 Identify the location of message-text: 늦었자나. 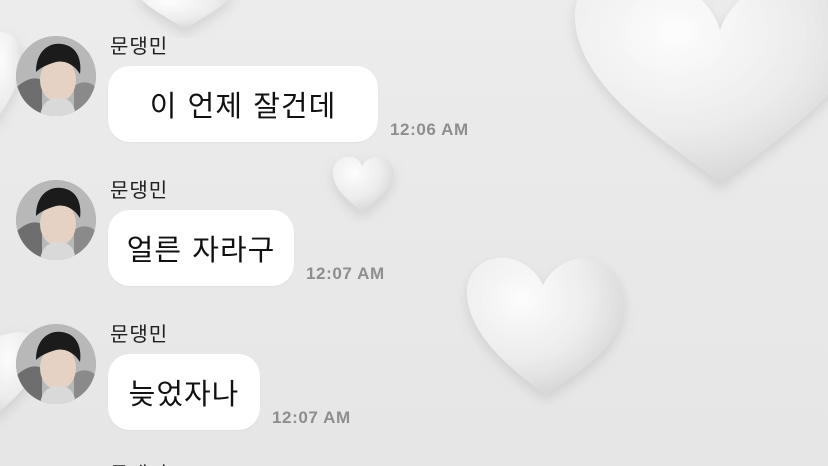
(184, 394).